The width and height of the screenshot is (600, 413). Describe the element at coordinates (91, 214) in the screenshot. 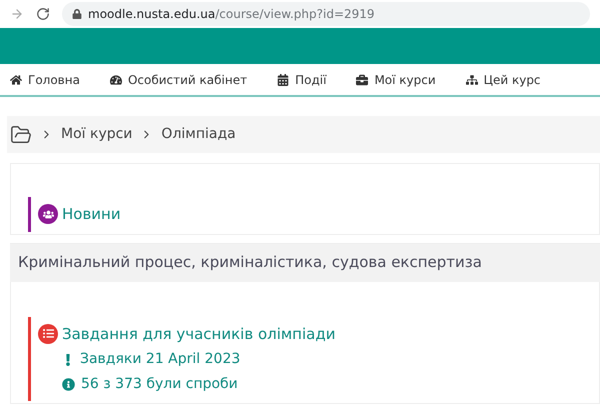

I see `activity-link: Новини` at that location.